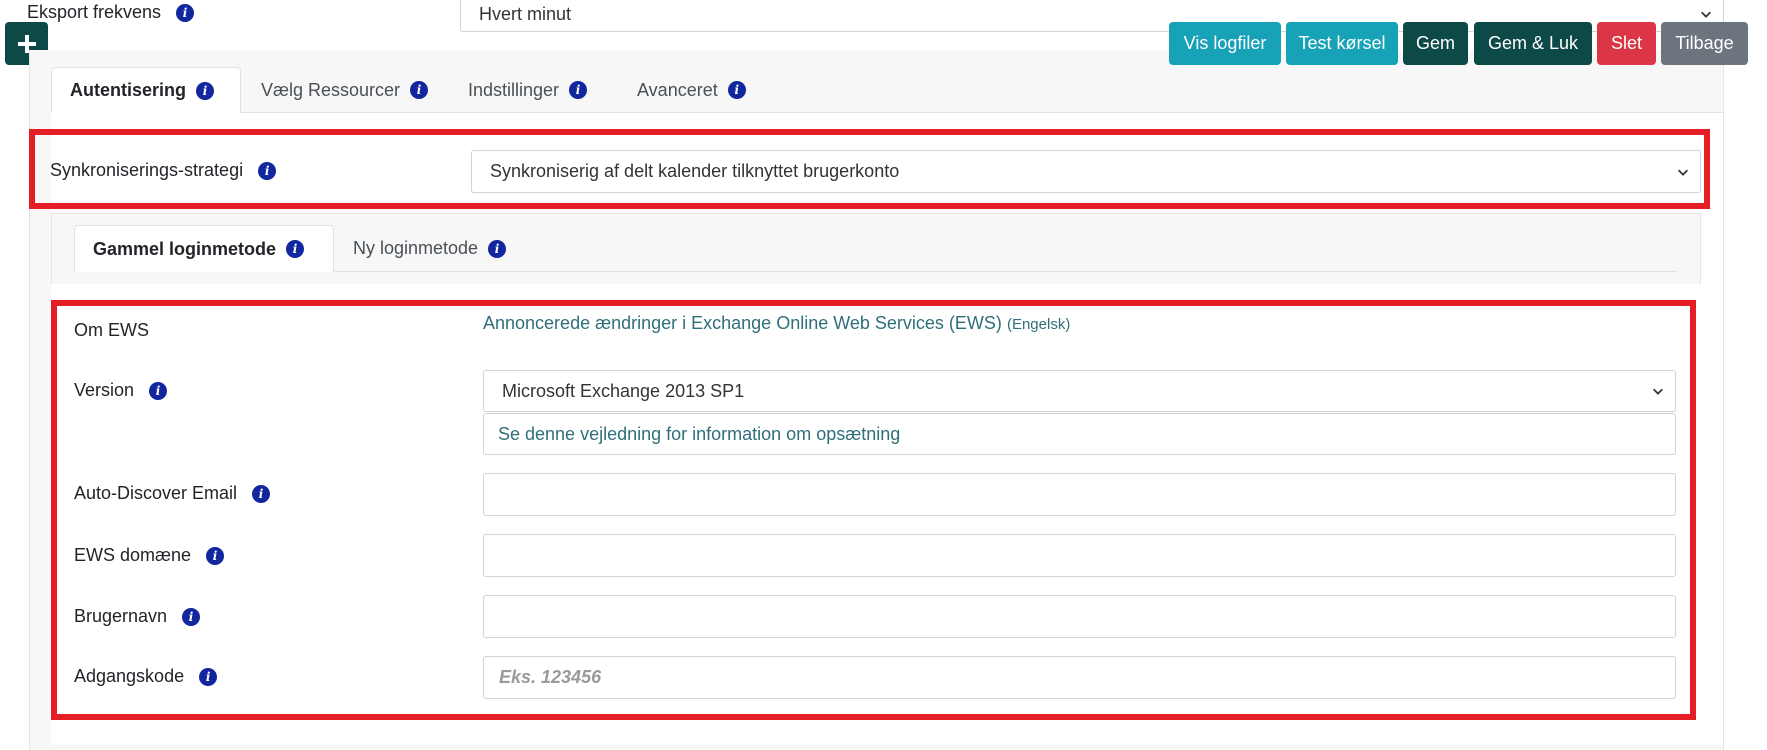  Describe the element at coordinates (146, 676) in the screenshot. I see `password-label: Adgangskode i` at that location.